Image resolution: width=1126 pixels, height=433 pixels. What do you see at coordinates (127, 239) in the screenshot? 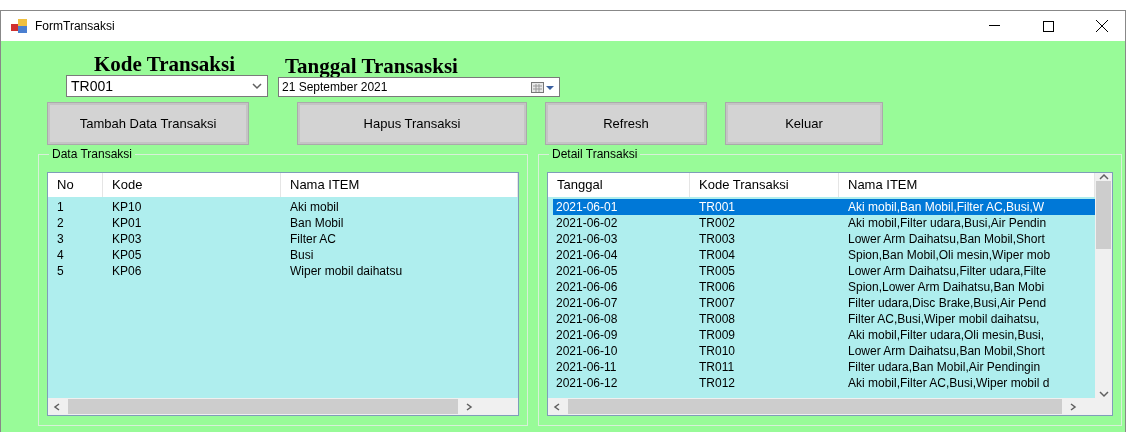
I see `table-cell-text: KP03` at bounding box center [127, 239].